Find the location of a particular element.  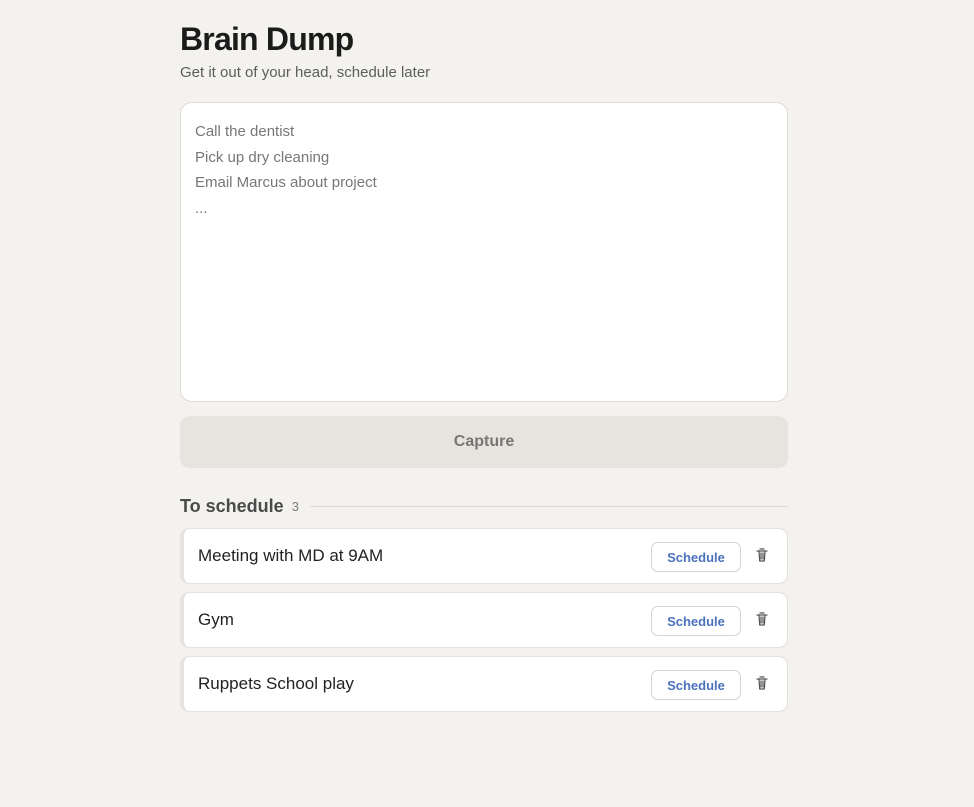

section-title: To schedule is located at coordinates (232, 505).